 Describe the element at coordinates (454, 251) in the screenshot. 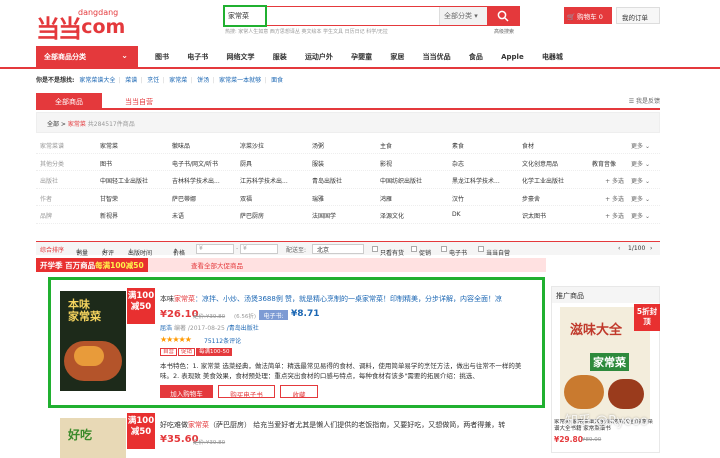

I see `filter-ebook: 电子书` at that location.